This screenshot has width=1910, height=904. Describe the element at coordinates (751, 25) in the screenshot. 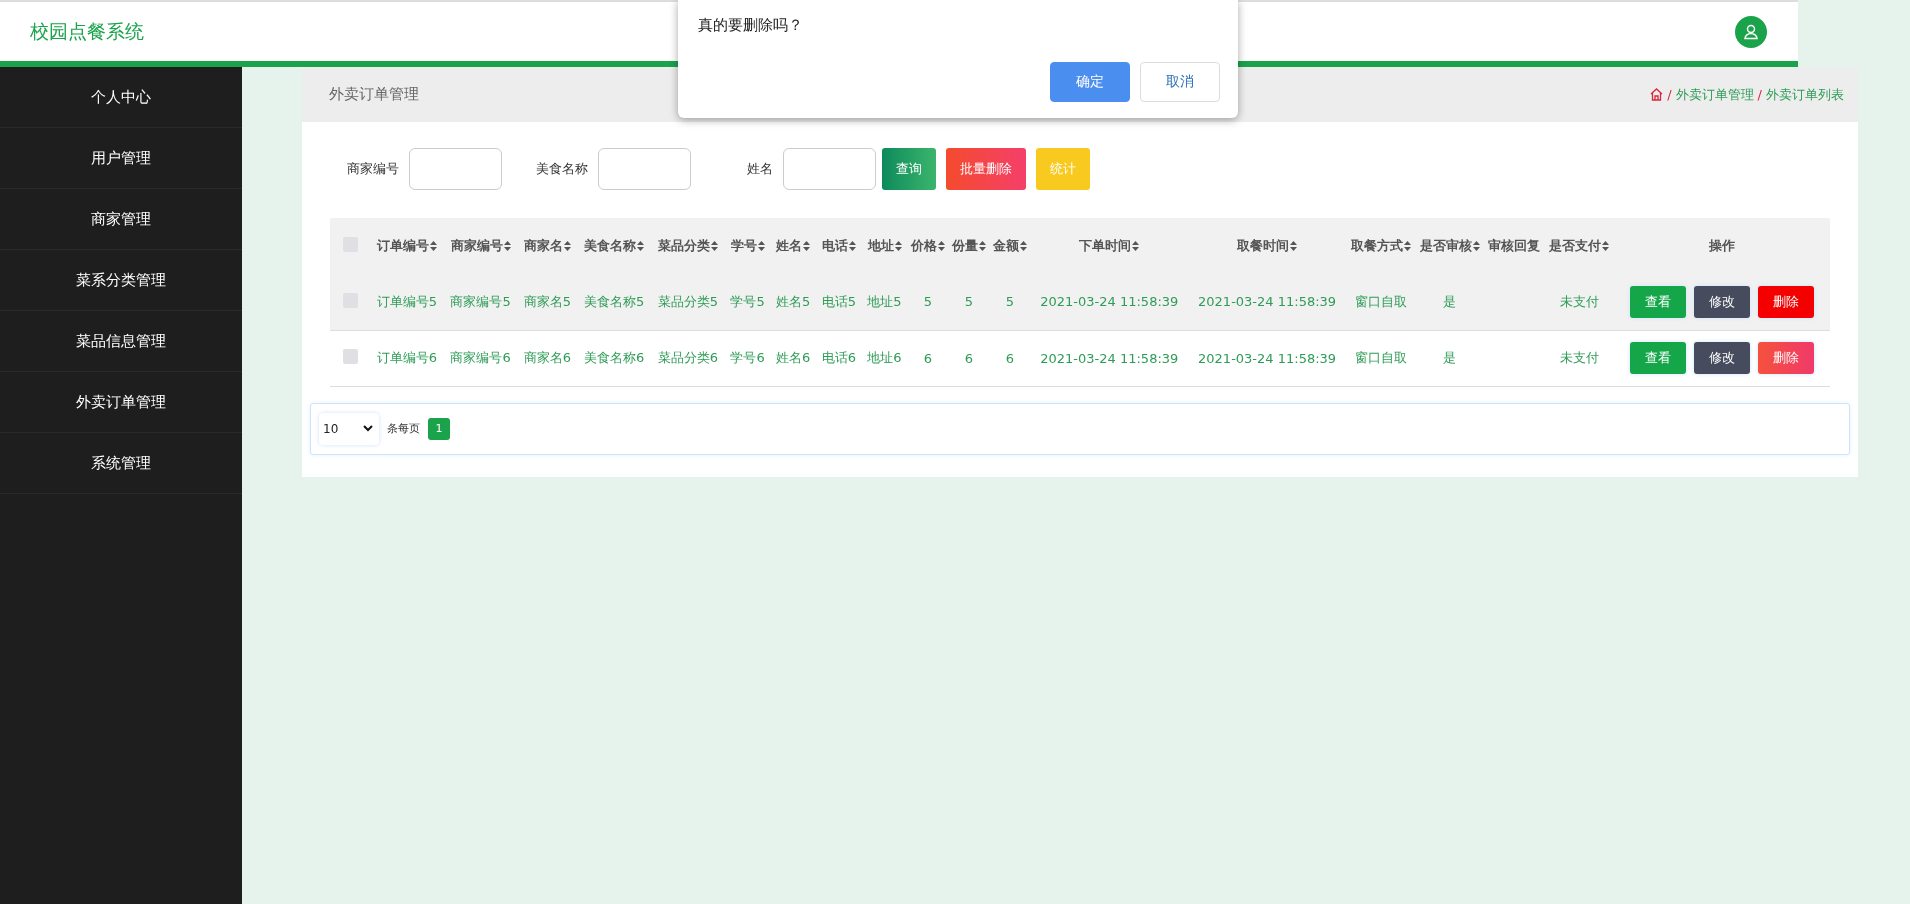

I see `dialog-message: 真的要删除吗？` at that location.